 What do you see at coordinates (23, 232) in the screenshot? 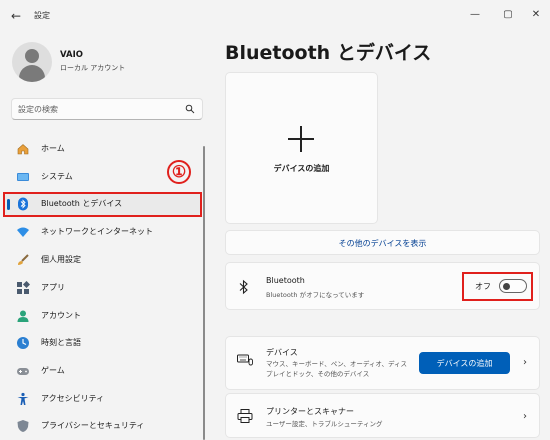
I see `wifi-icon` at bounding box center [23, 232].